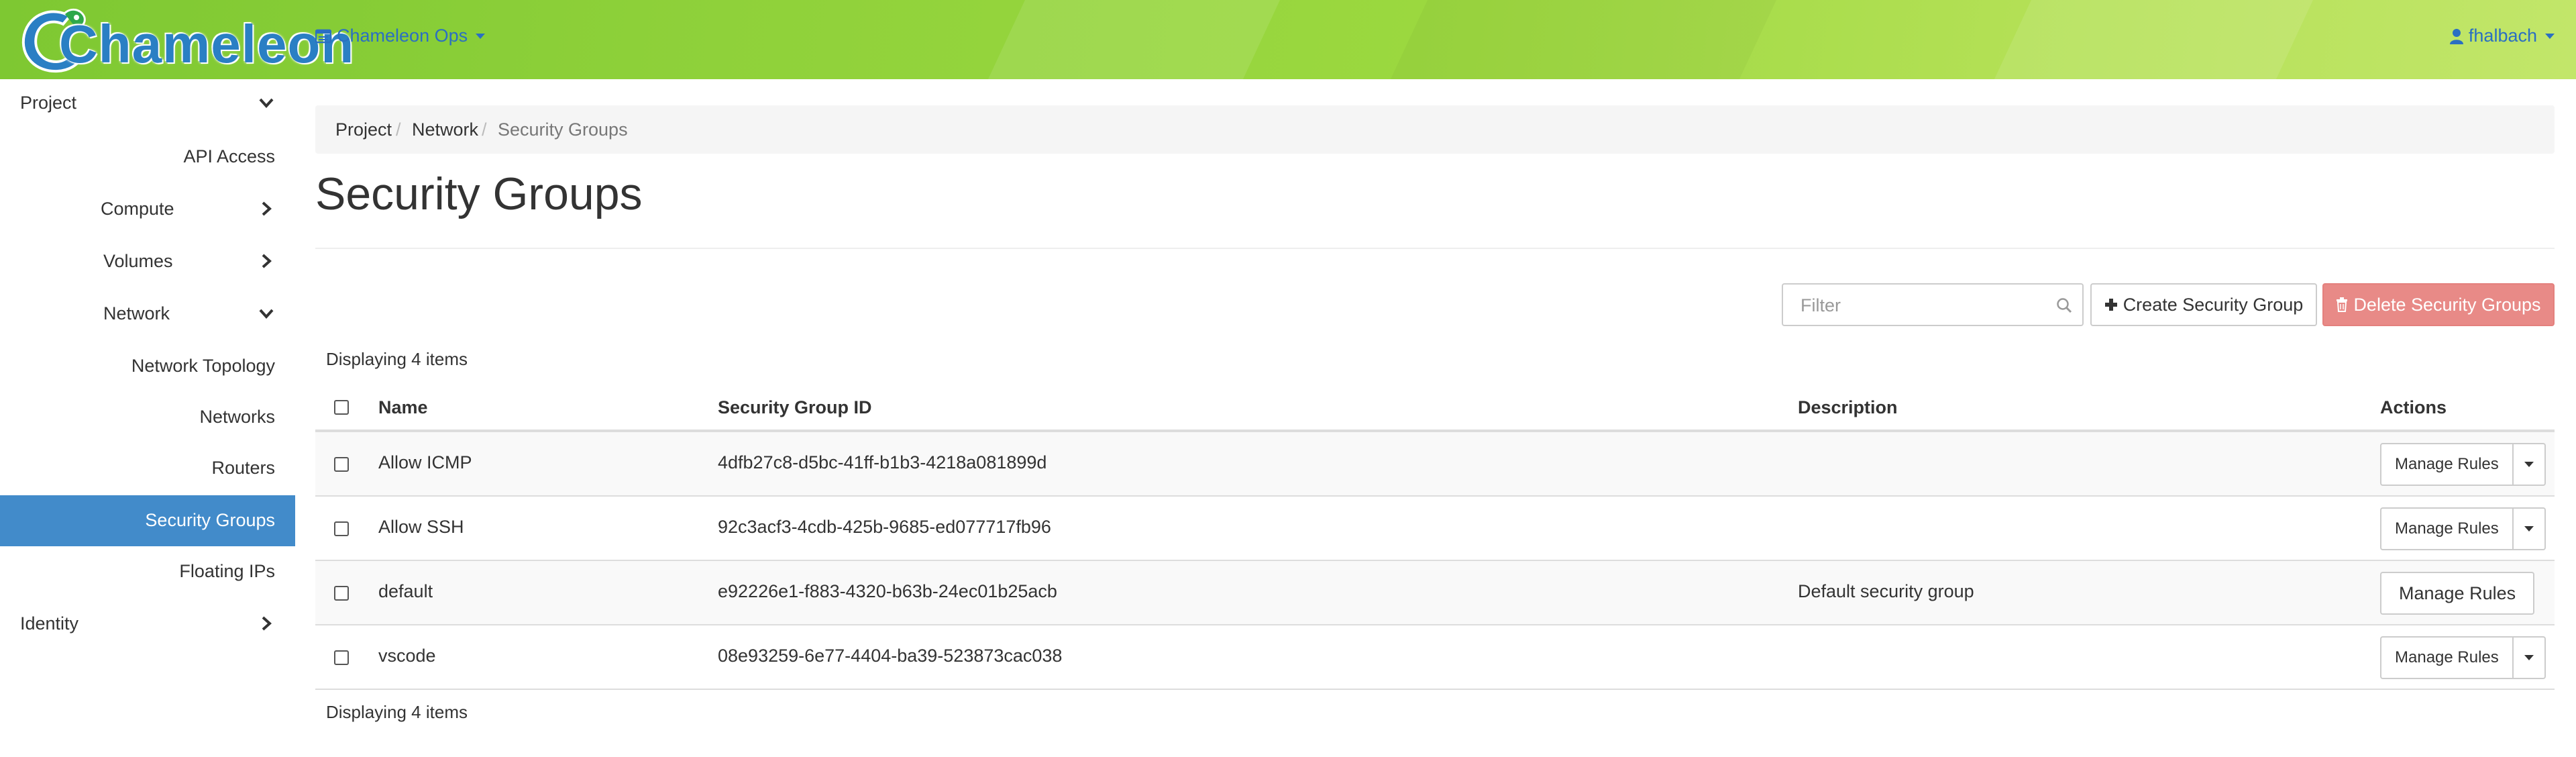 Image resolution: width=2576 pixels, height=757 pixels. I want to click on column-header-actions: Actions, so click(2413, 407).